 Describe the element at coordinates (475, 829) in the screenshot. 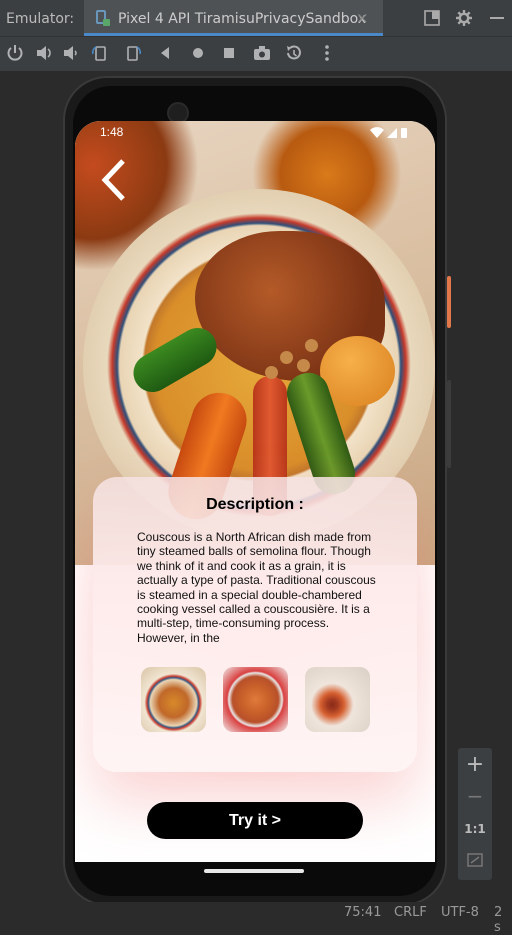

I see `zoom-1to1-button: 1:1` at that location.